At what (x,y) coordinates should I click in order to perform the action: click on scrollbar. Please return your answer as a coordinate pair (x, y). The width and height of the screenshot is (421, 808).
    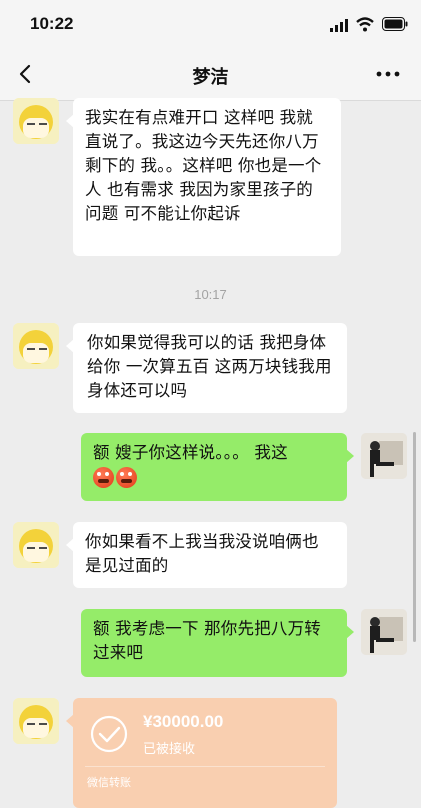
    Looking at the image, I should click on (414, 537).